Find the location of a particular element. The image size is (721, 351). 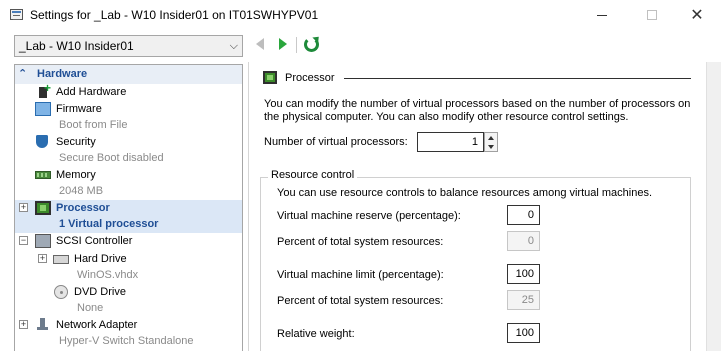

pane-divider is located at coordinates (248, 206).